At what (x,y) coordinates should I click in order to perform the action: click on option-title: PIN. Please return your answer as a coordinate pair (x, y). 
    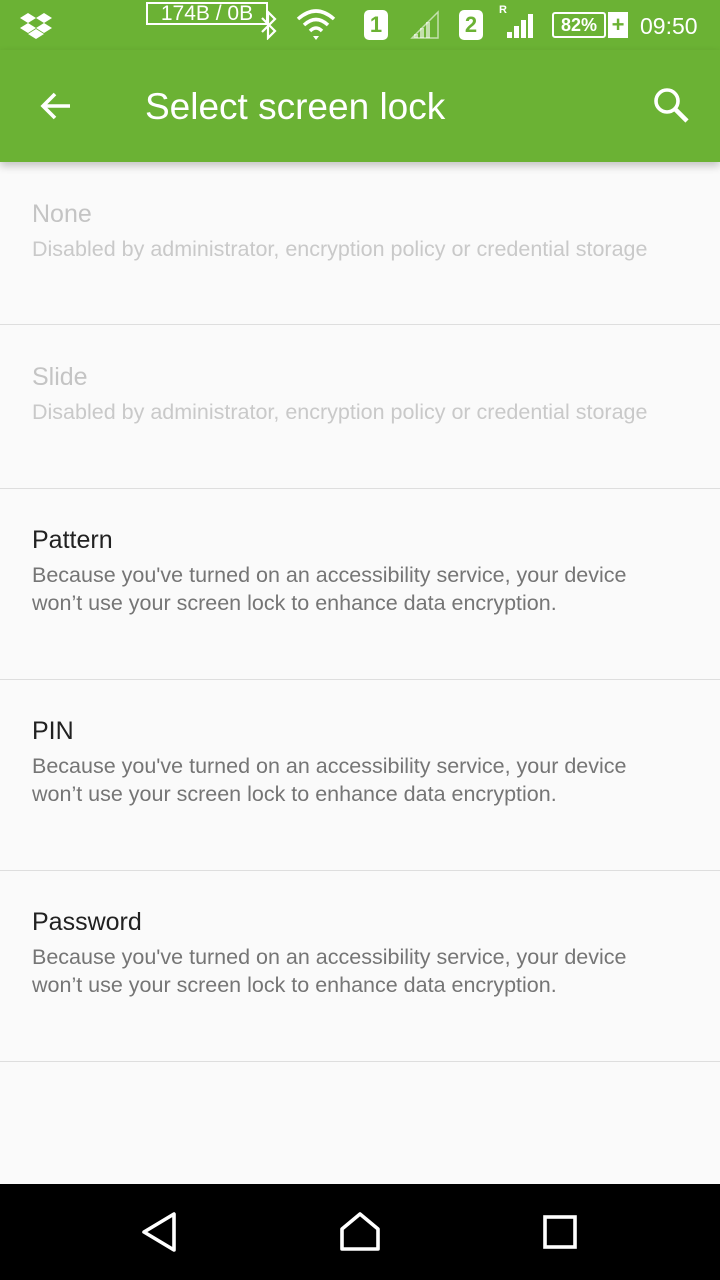
    Looking at the image, I should click on (53, 731).